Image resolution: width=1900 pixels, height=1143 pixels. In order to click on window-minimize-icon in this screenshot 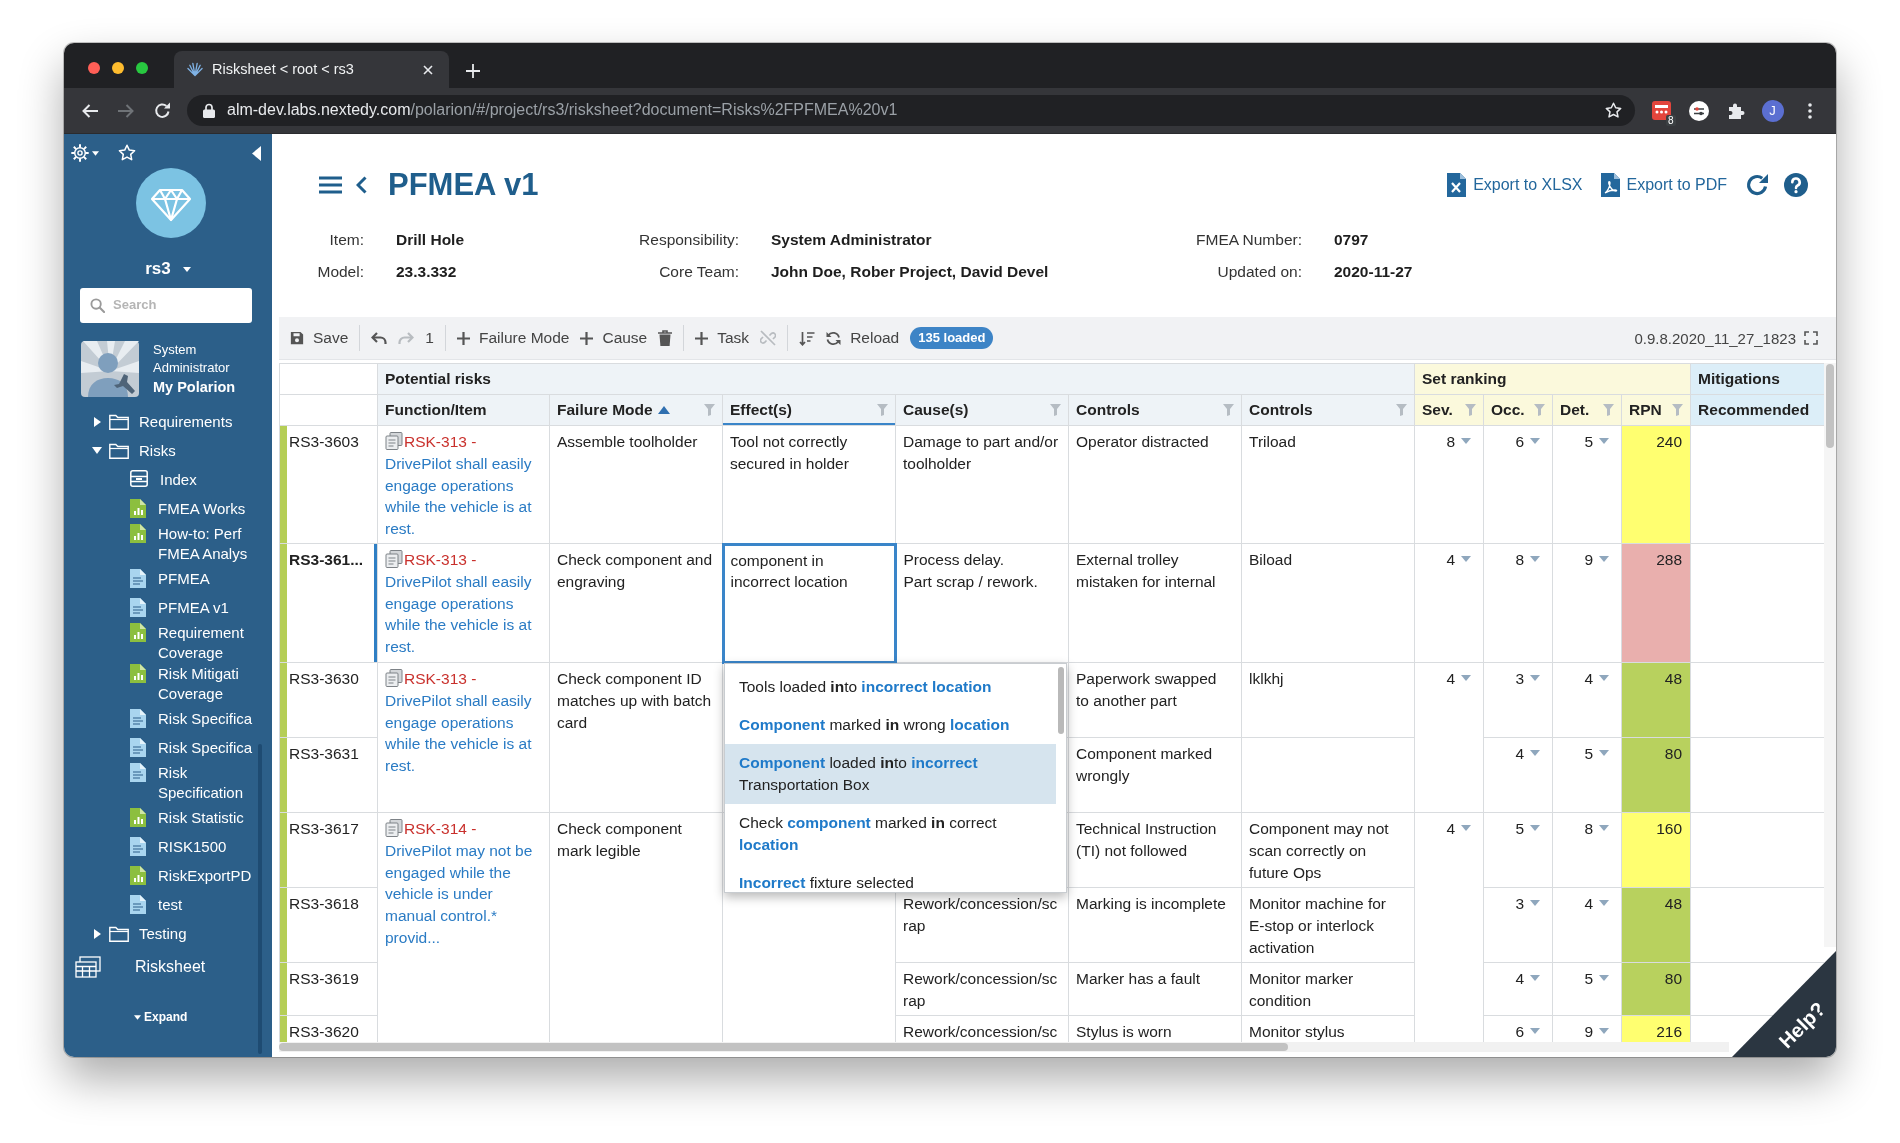, I will do `click(118, 67)`.